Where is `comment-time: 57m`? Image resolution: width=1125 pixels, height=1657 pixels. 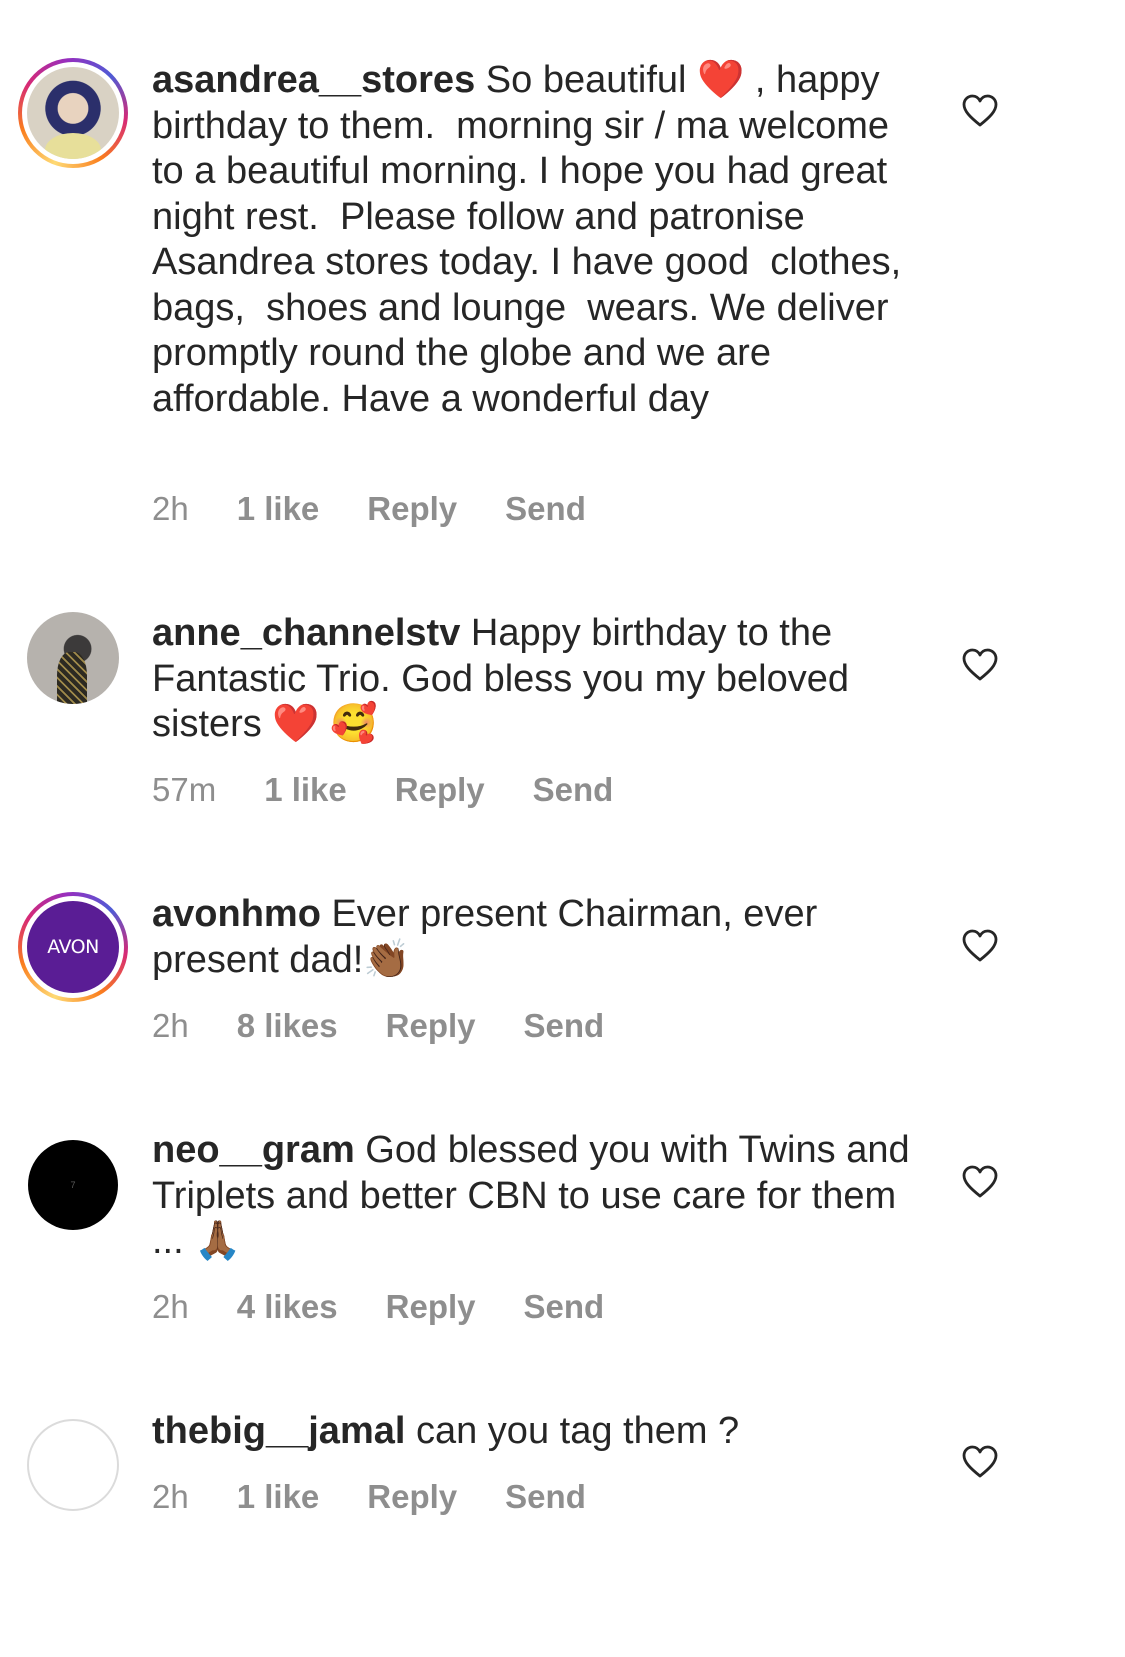
comment-time: 57m is located at coordinates (184, 789).